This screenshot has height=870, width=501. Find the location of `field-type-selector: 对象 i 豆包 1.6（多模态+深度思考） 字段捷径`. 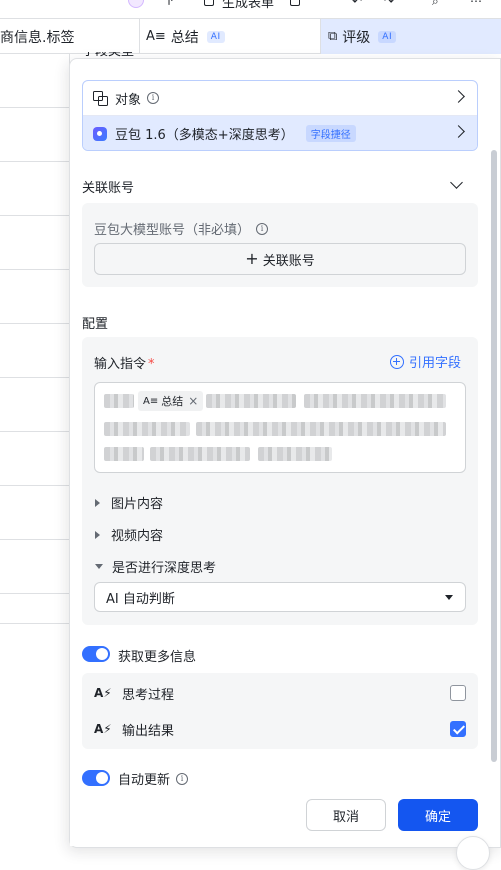

field-type-selector: 对象 i 豆包 1.6（多模态+深度思考） 字段捷径 is located at coordinates (280, 115).